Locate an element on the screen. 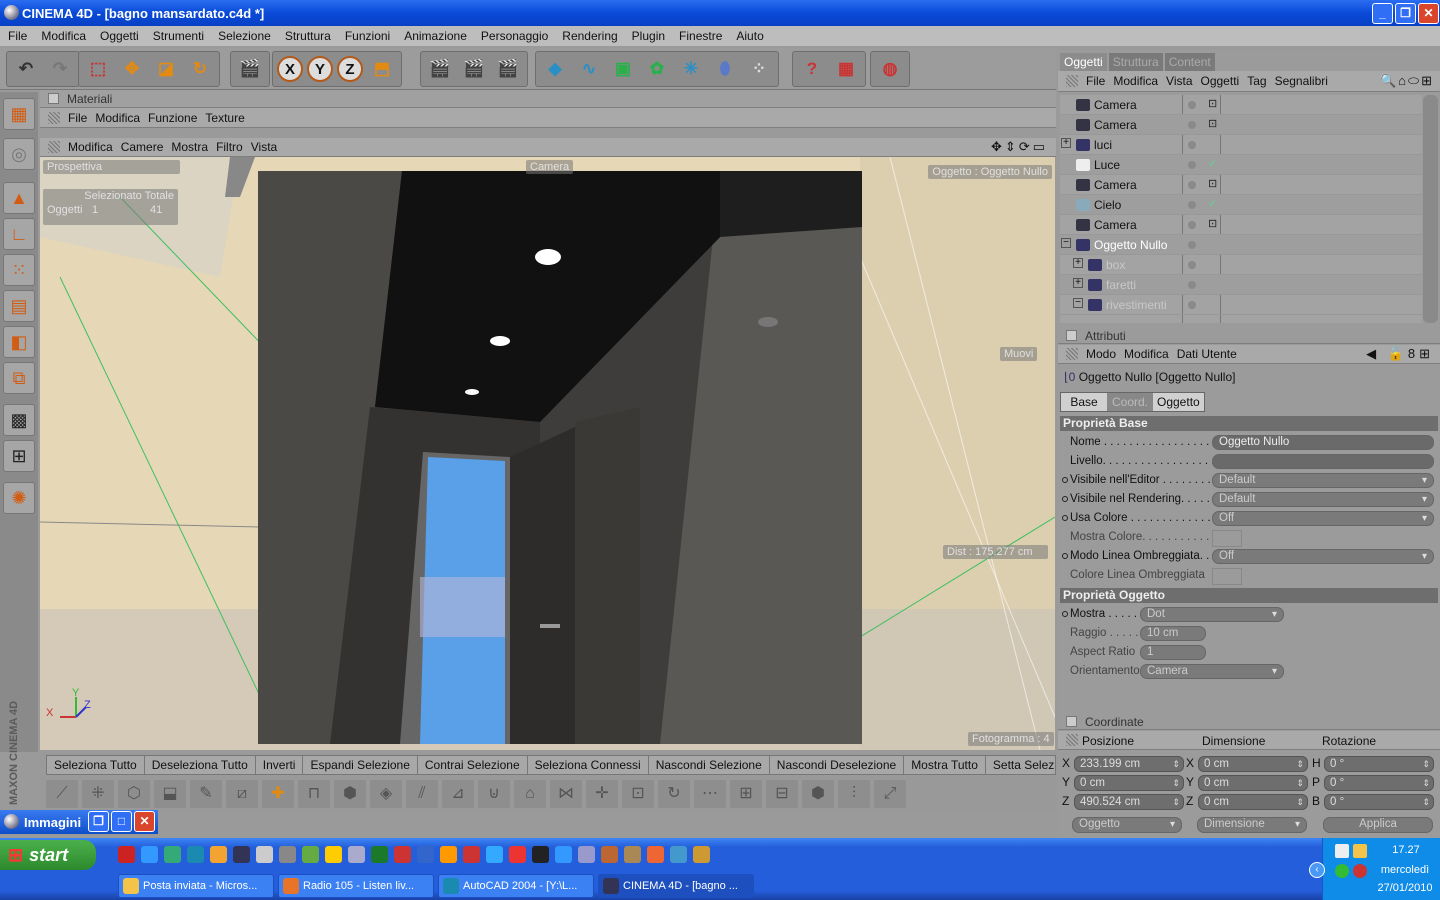 Image resolution: width=1440 pixels, height=900 pixels. attributes-menu-modo: Modo is located at coordinates (1101, 354).